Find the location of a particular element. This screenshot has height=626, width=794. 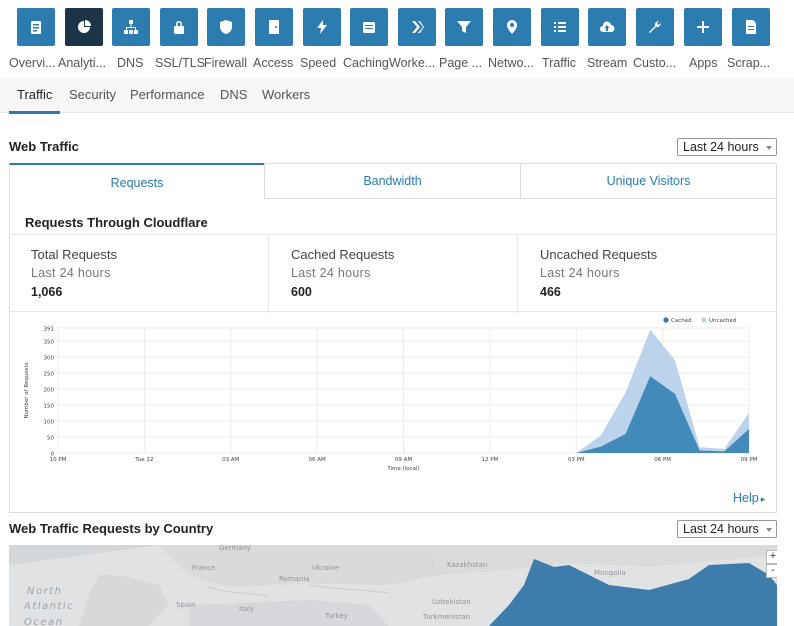

app-caching: Caching is located at coordinates (369, 43).